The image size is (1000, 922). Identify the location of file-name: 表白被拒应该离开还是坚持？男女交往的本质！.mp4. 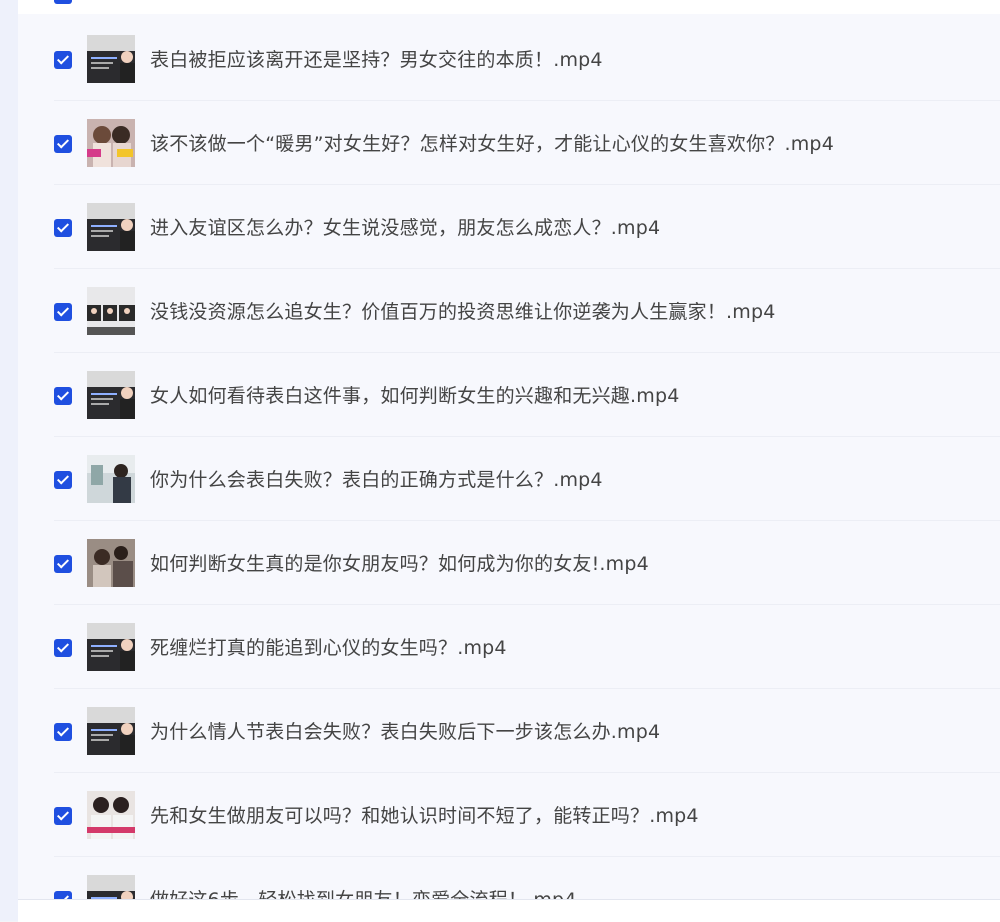
(376, 58).